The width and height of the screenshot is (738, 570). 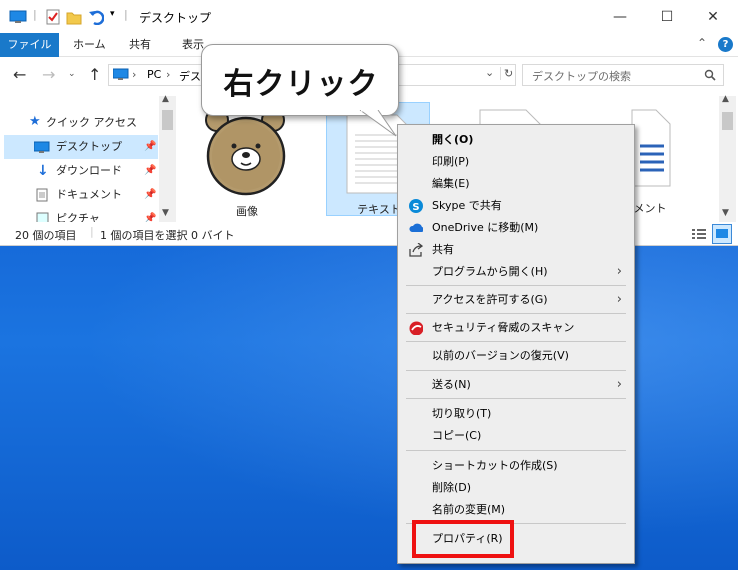 What do you see at coordinates (19, 74) in the screenshot?
I see `back-arrow-icon: ←` at bounding box center [19, 74].